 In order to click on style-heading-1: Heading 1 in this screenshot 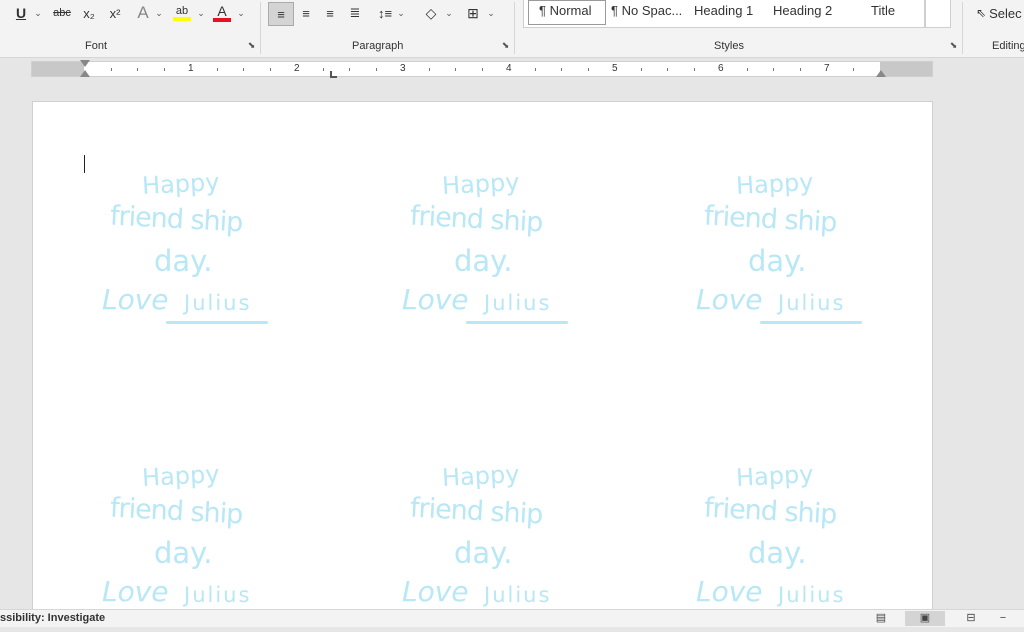, I will do `click(723, 10)`.